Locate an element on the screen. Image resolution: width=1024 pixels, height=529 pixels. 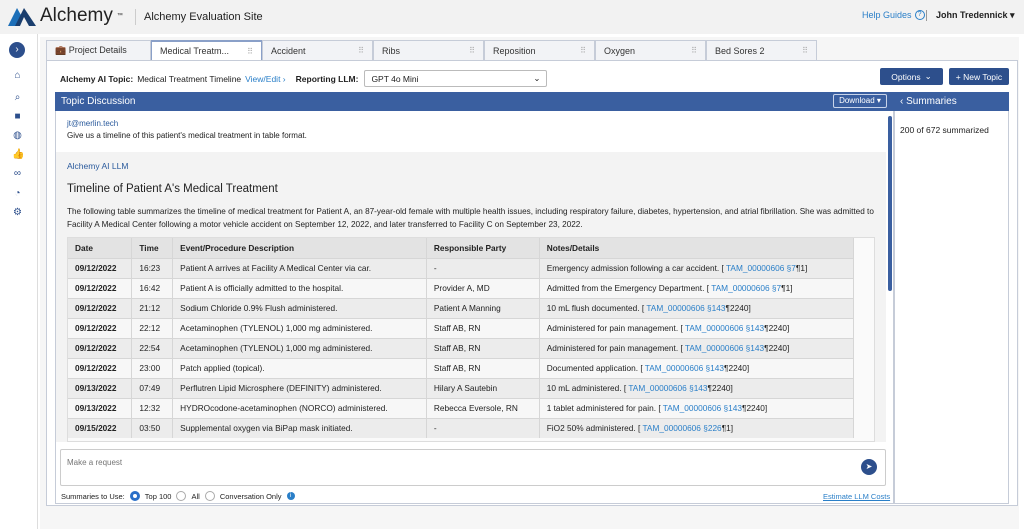
citation-link: TAM_00000606 §226 is located at coordinates (681, 428).